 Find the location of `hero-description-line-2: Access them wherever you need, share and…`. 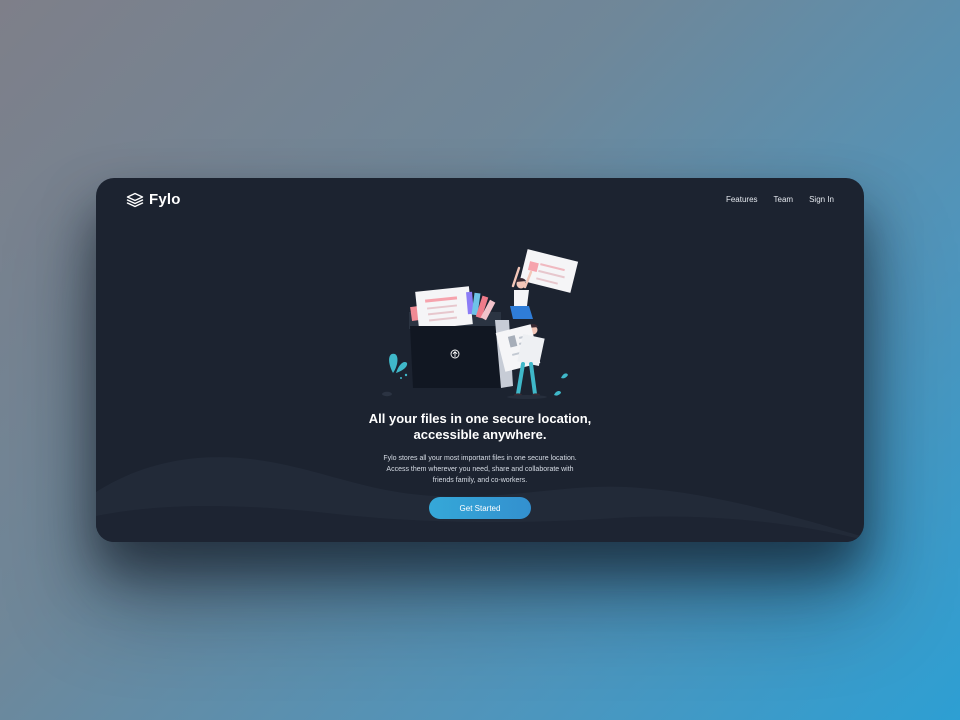

hero-description-line-2: Access them wherever you need, share and… is located at coordinates (480, 469).